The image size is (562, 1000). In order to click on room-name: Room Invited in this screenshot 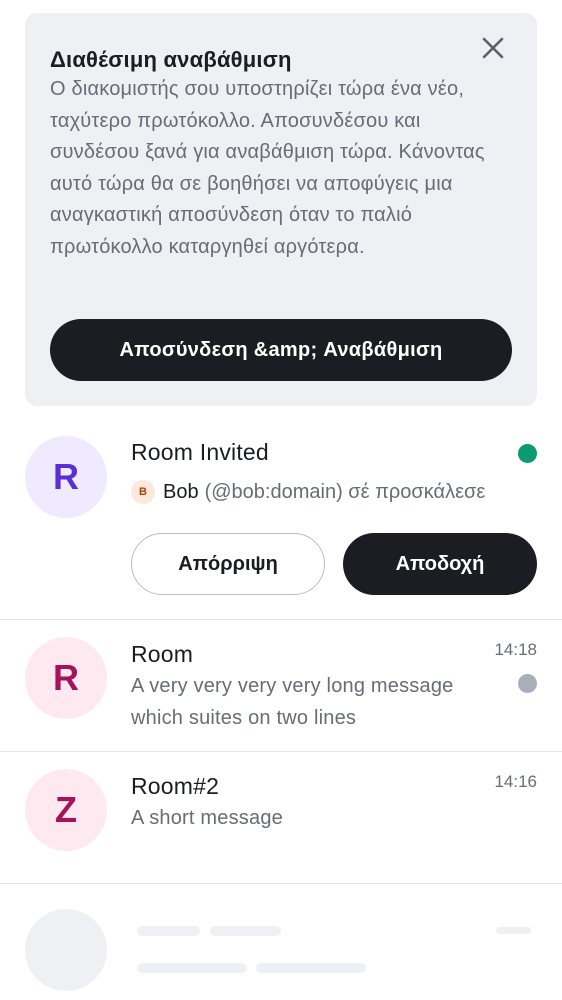, I will do `click(200, 452)`.